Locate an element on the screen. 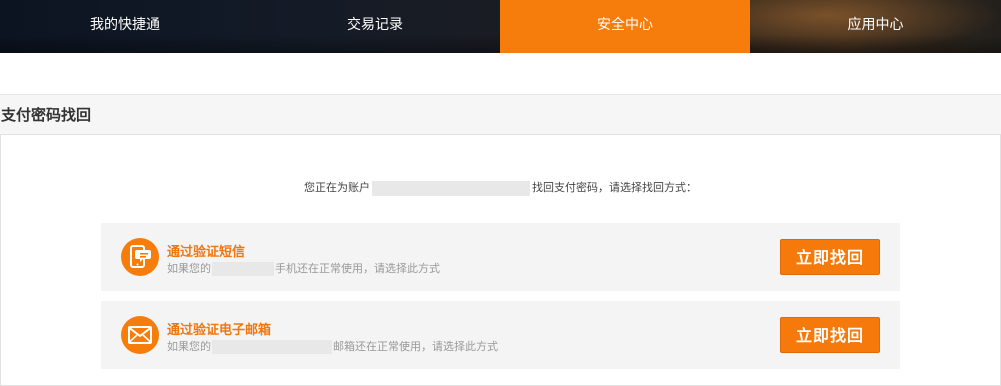  sms-option-desc: 如果您的 手机还在正常使用，请选择此方式 is located at coordinates (303, 268).